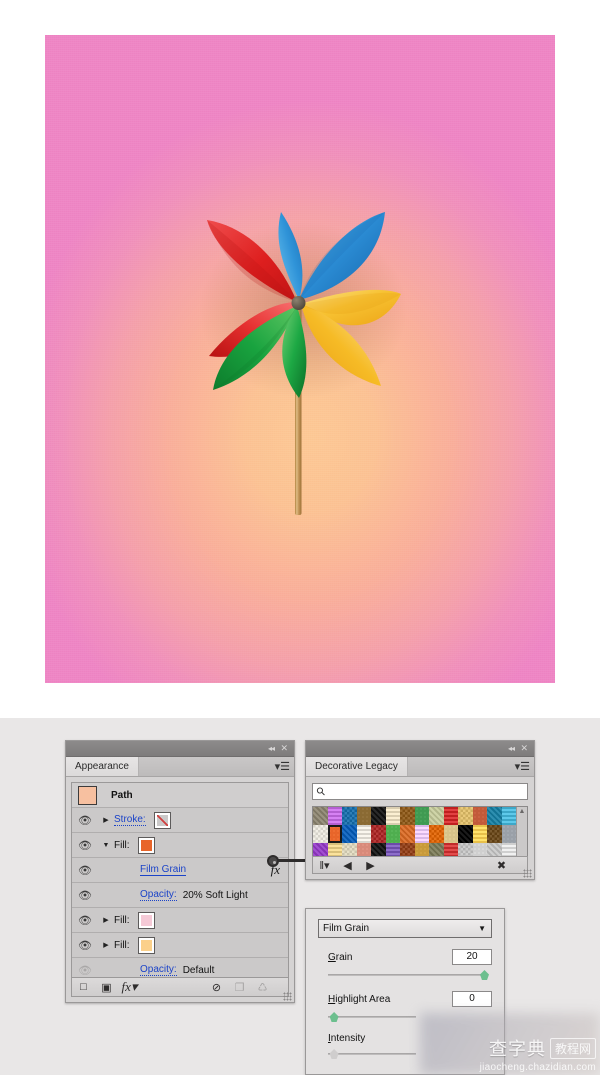 Image resolution: width=600 pixels, height=1075 pixels. Describe the element at coordinates (180, 795) in the screenshot. I see `appearance-row-path: Path` at that location.